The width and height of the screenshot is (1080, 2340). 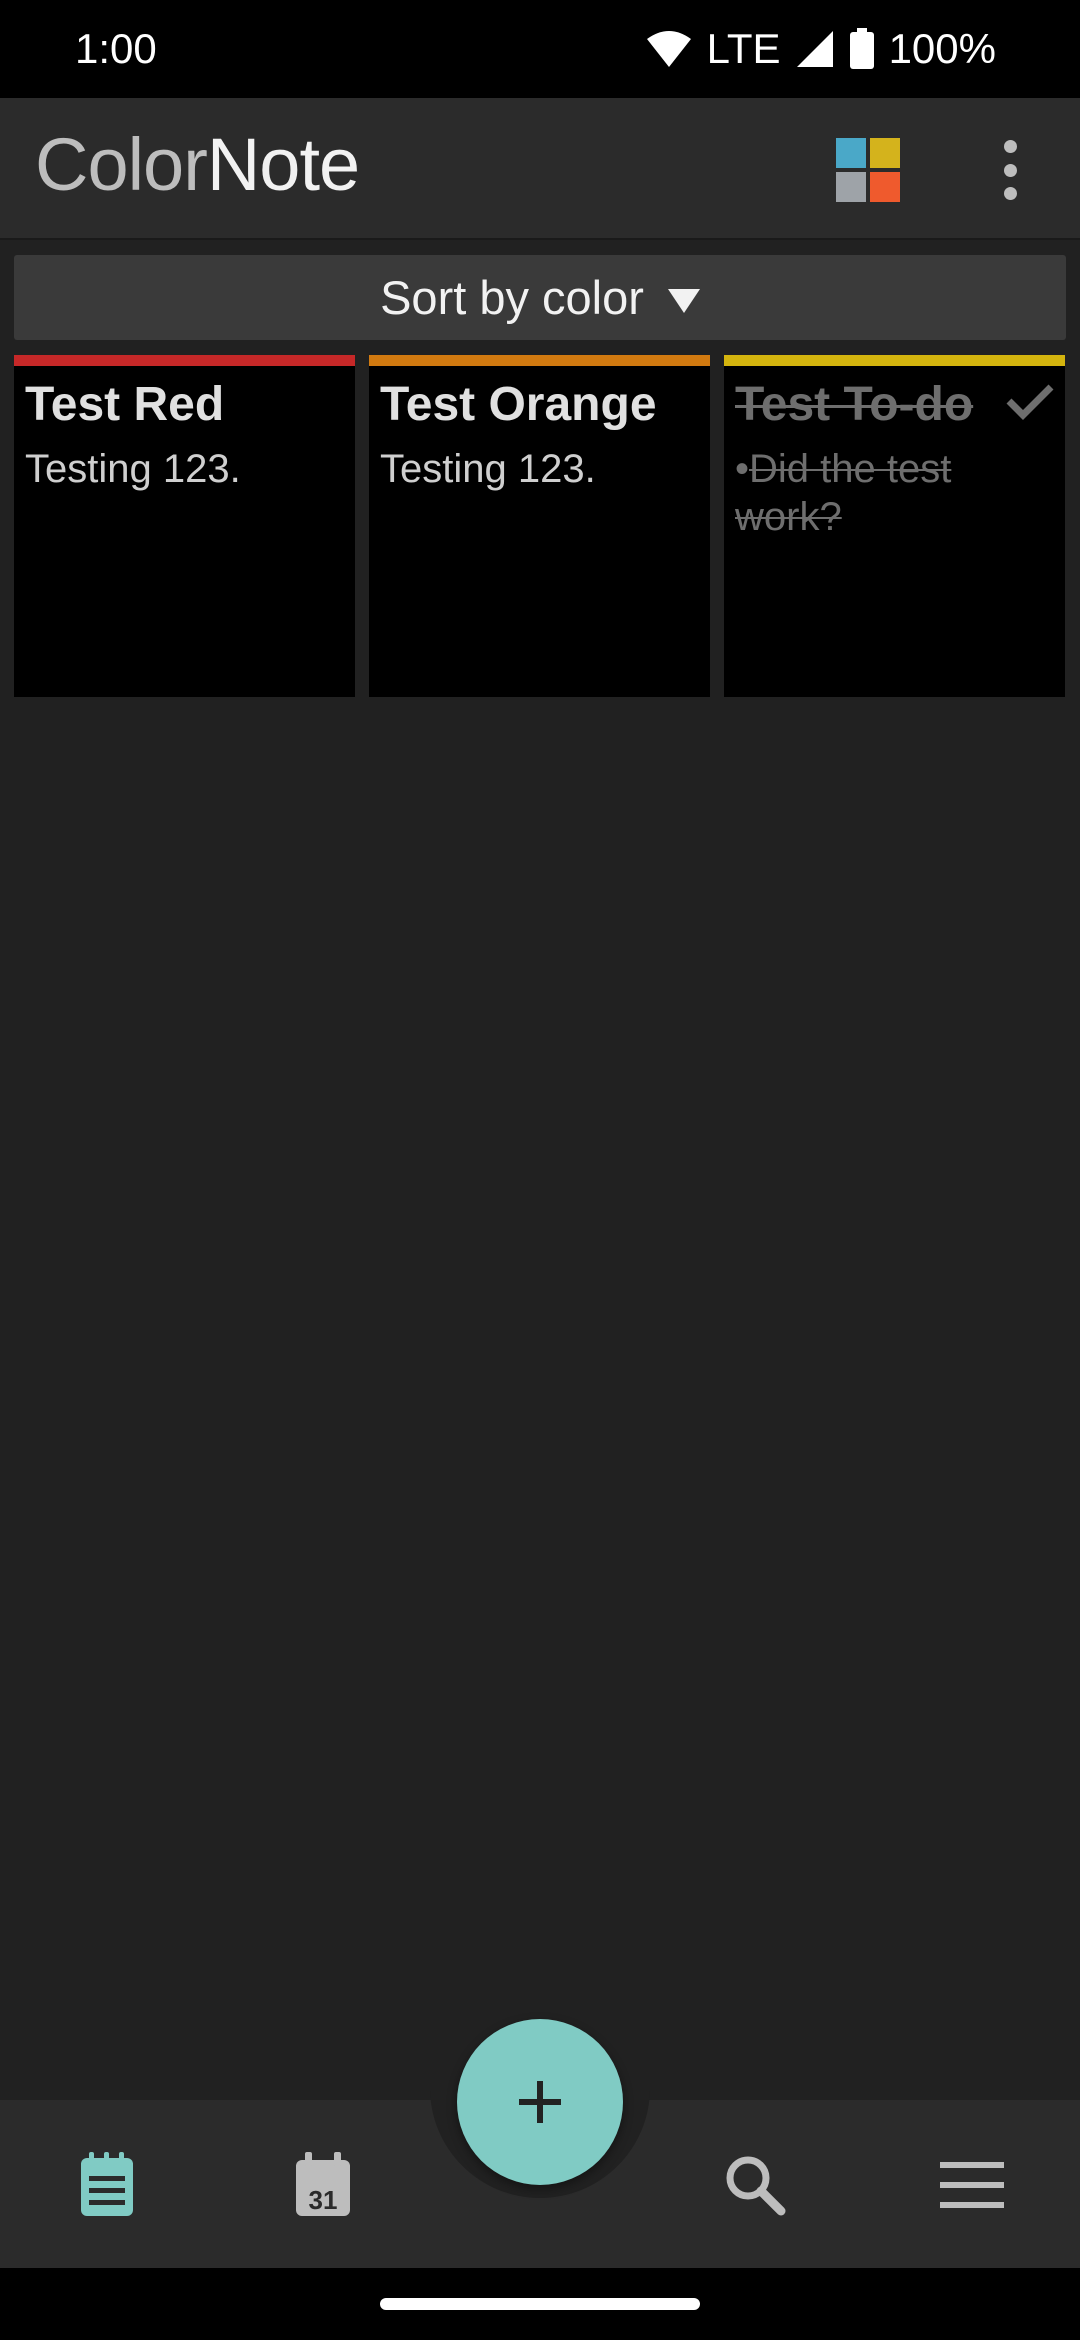 What do you see at coordinates (972, 2185) in the screenshot?
I see `menu-icon` at bounding box center [972, 2185].